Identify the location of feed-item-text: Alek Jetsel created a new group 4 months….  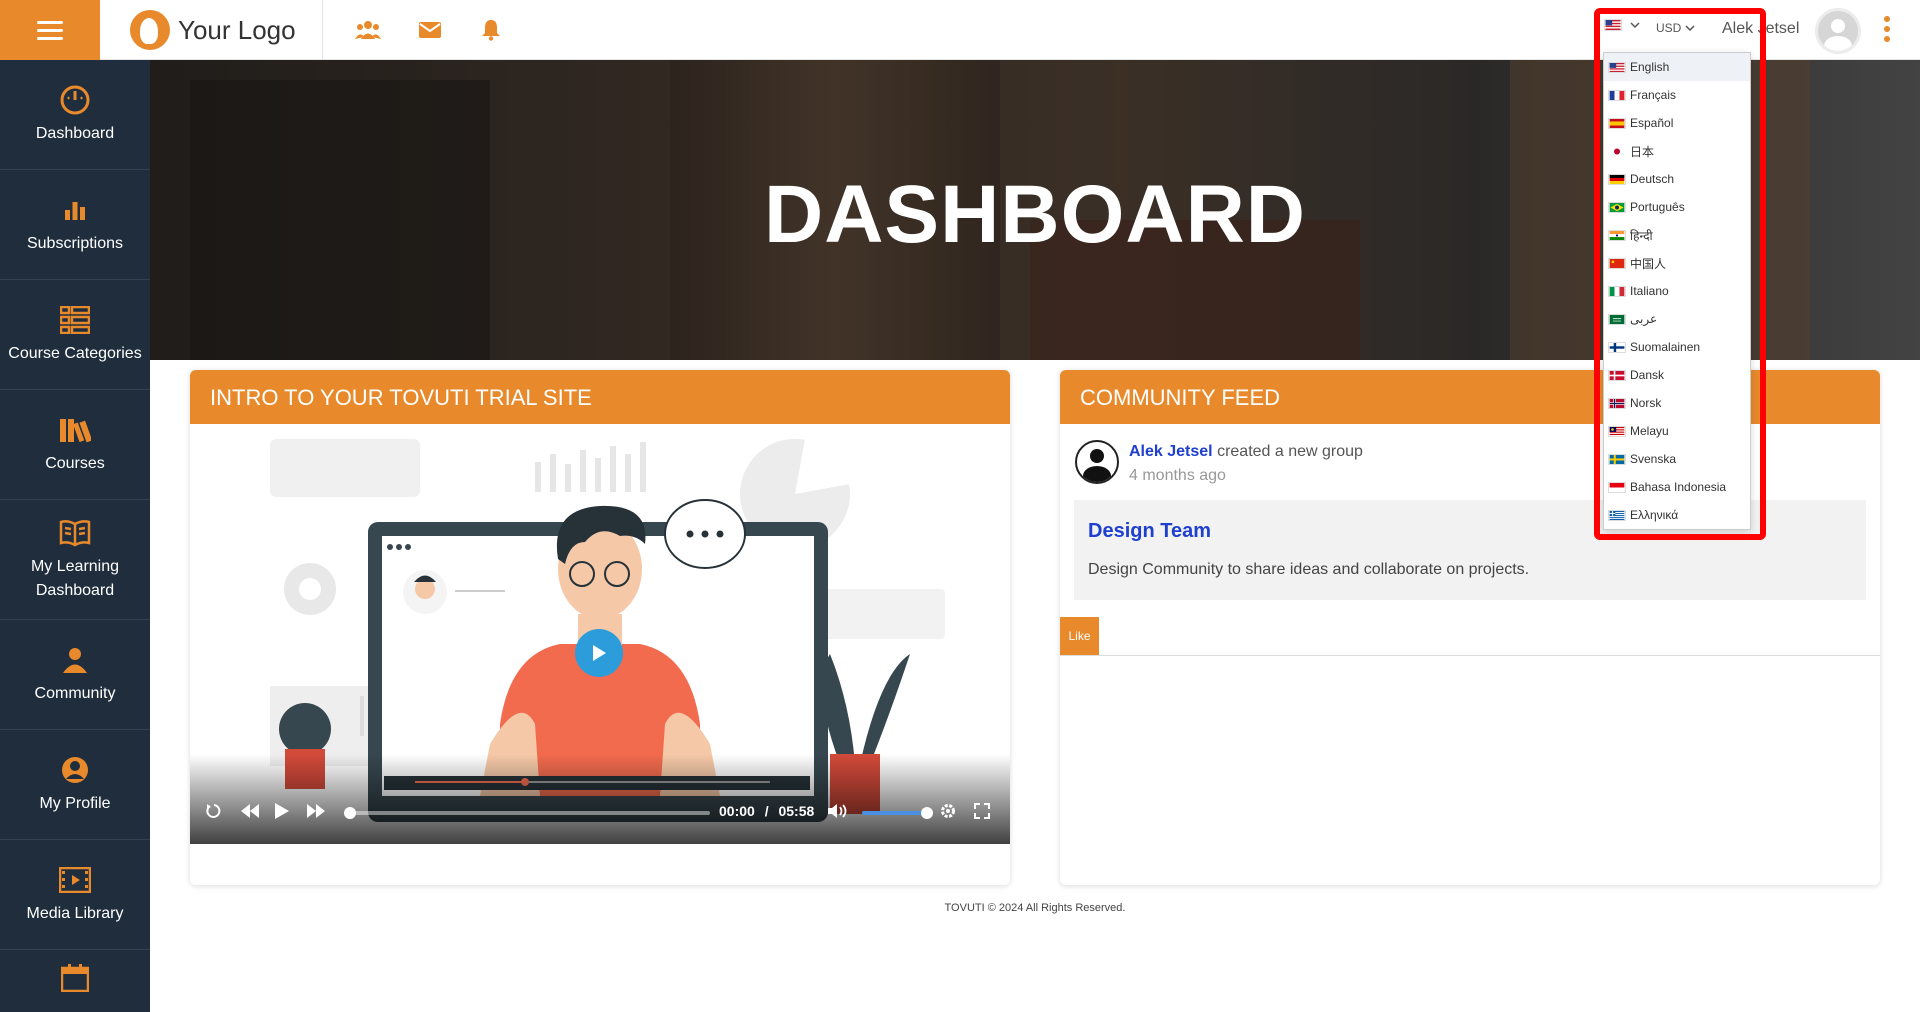
(1246, 464).